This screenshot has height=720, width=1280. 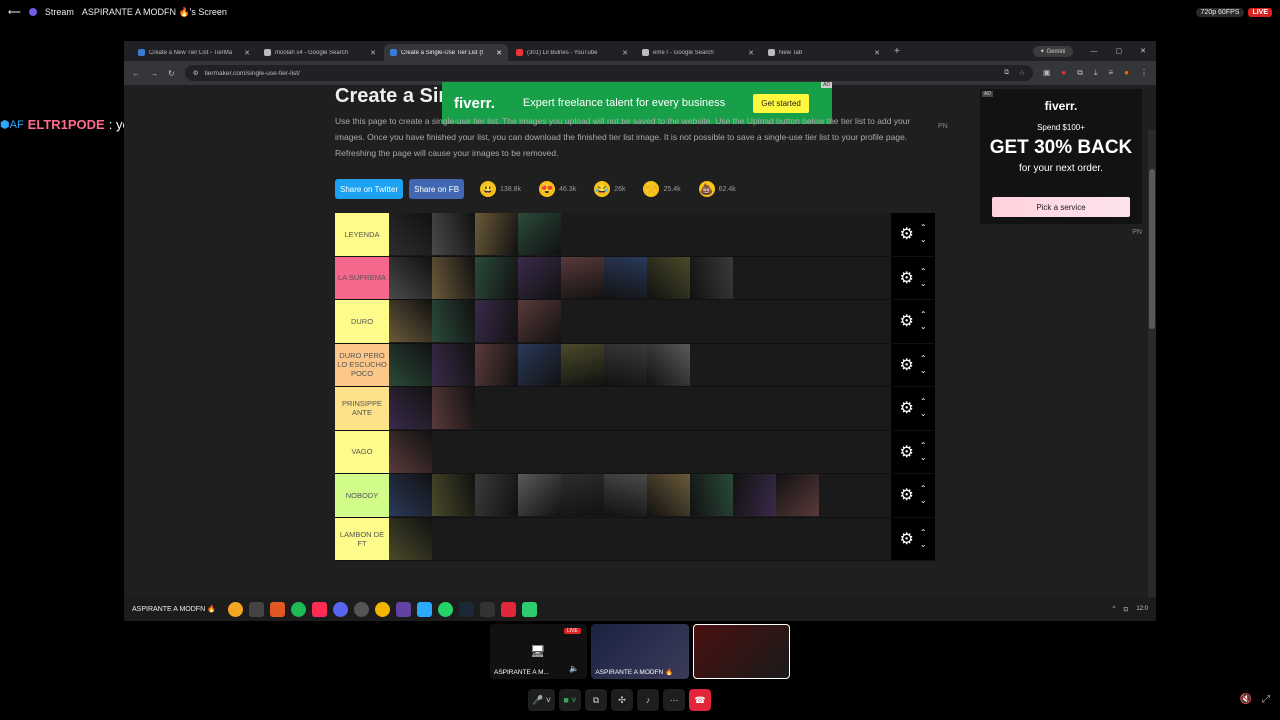 What do you see at coordinates (1144, 73) in the screenshot?
I see `kebab-menu-icon: ⋮` at bounding box center [1144, 73].